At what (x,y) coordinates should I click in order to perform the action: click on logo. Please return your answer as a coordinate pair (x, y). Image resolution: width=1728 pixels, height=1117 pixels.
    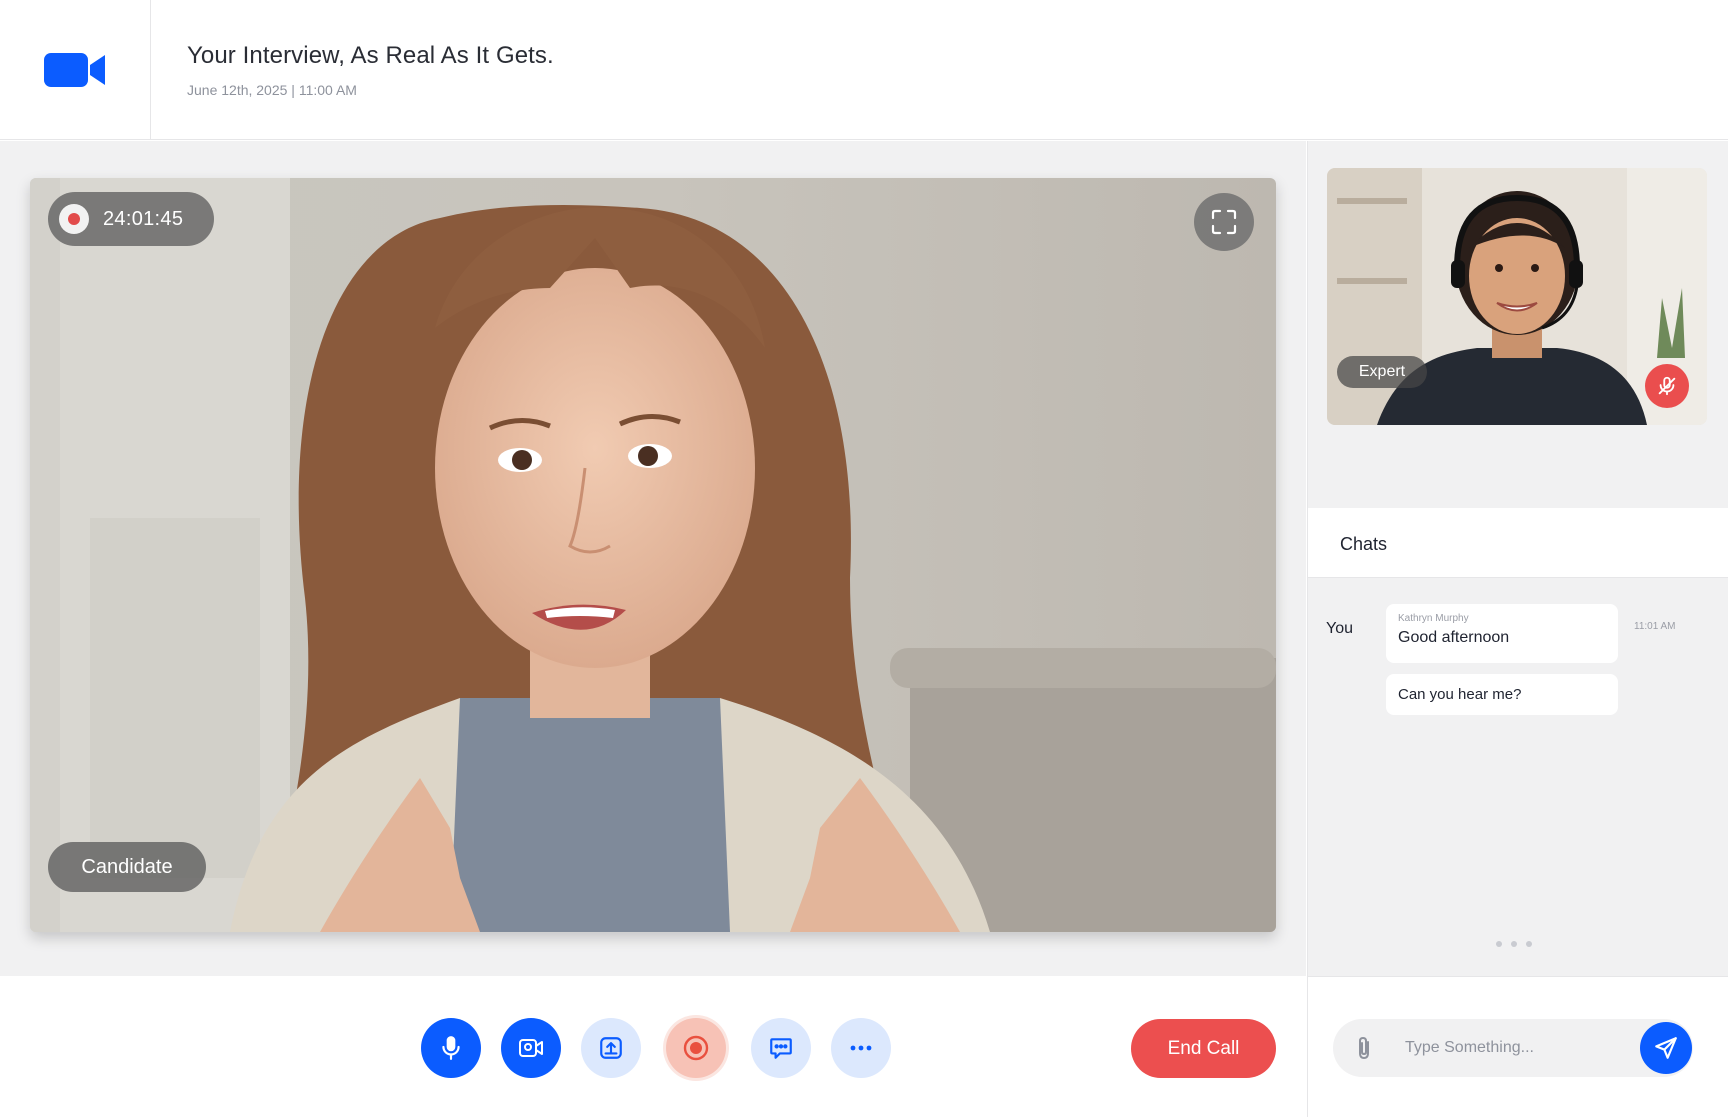
    Looking at the image, I should click on (75, 70).